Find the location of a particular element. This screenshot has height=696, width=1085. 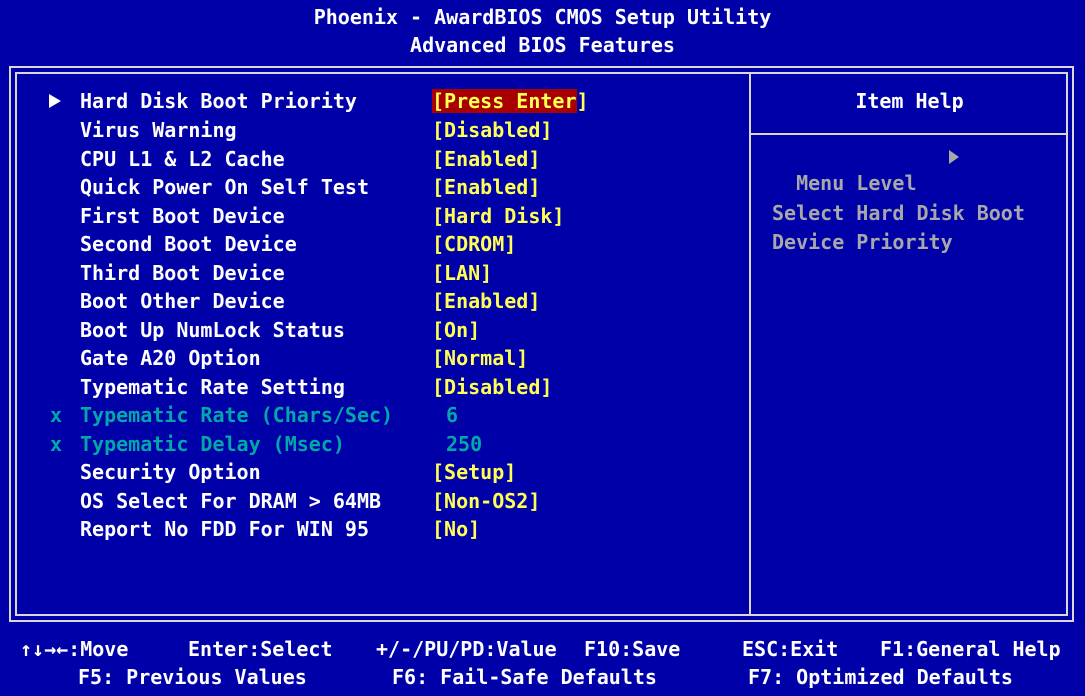

menu-item-third-boot-device: Third Boot Device [LAN] is located at coordinates (246, 273).